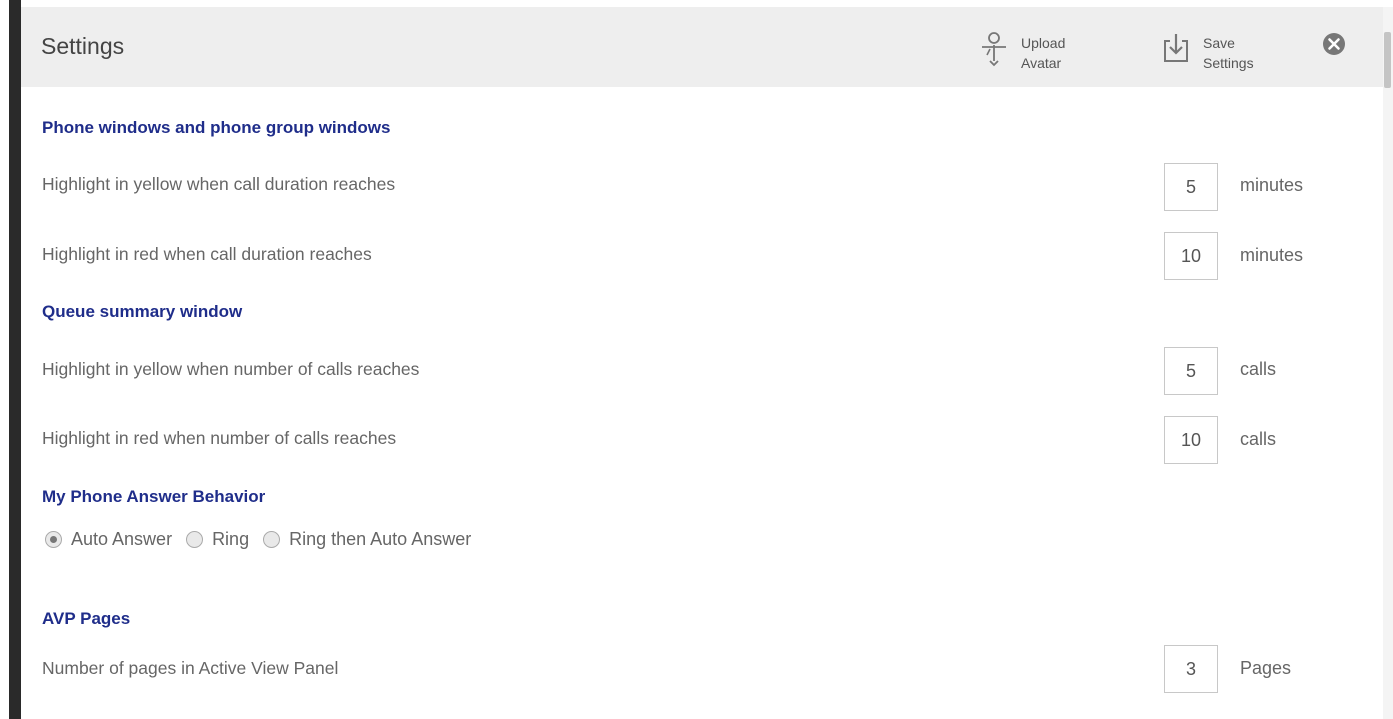  I want to click on avp-pages-unit: Pages, so click(1266, 668).